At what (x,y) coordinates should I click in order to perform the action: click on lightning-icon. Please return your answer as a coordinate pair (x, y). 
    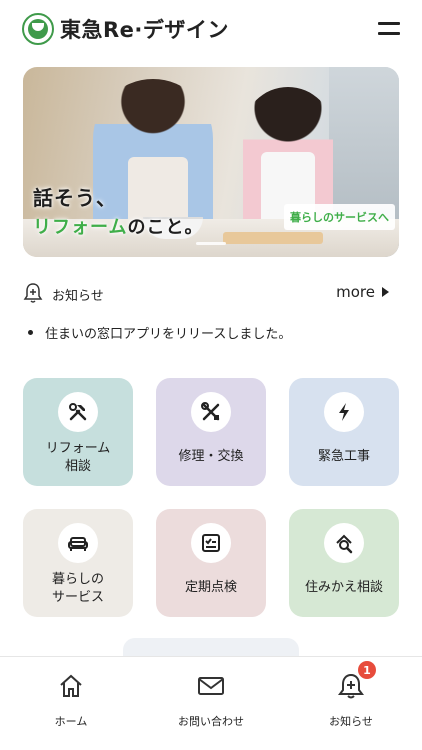
    Looking at the image, I should click on (344, 412).